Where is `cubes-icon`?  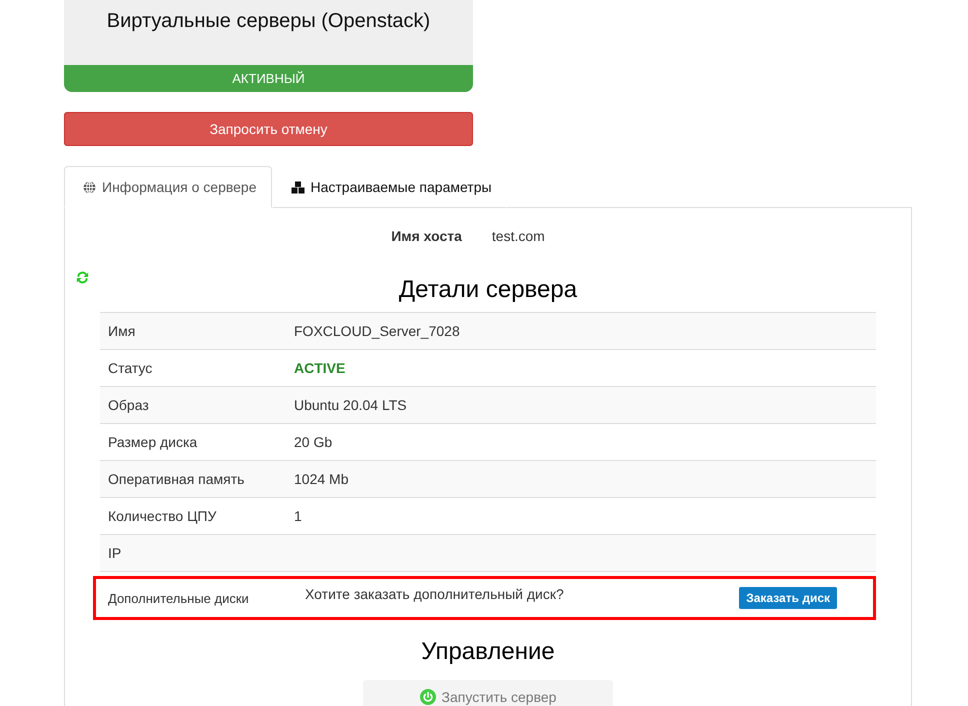
cubes-icon is located at coordinates (297, 187).